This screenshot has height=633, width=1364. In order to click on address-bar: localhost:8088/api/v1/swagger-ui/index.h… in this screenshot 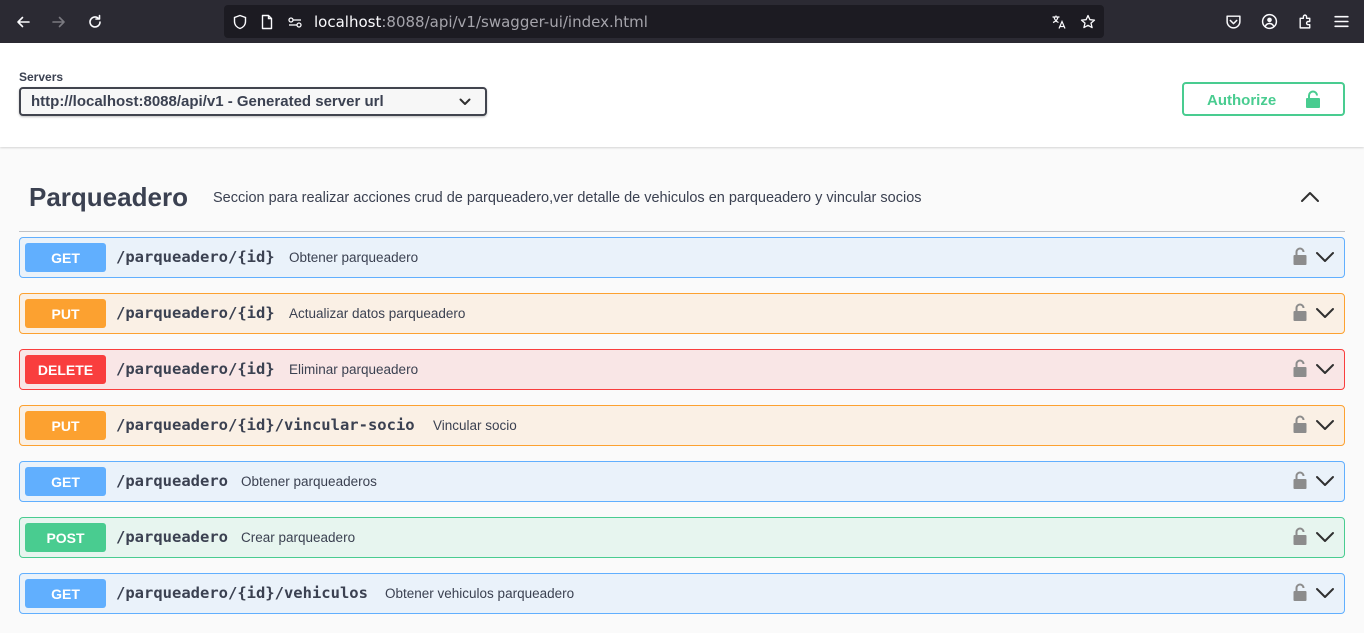, I will do `click(664, 21)`.